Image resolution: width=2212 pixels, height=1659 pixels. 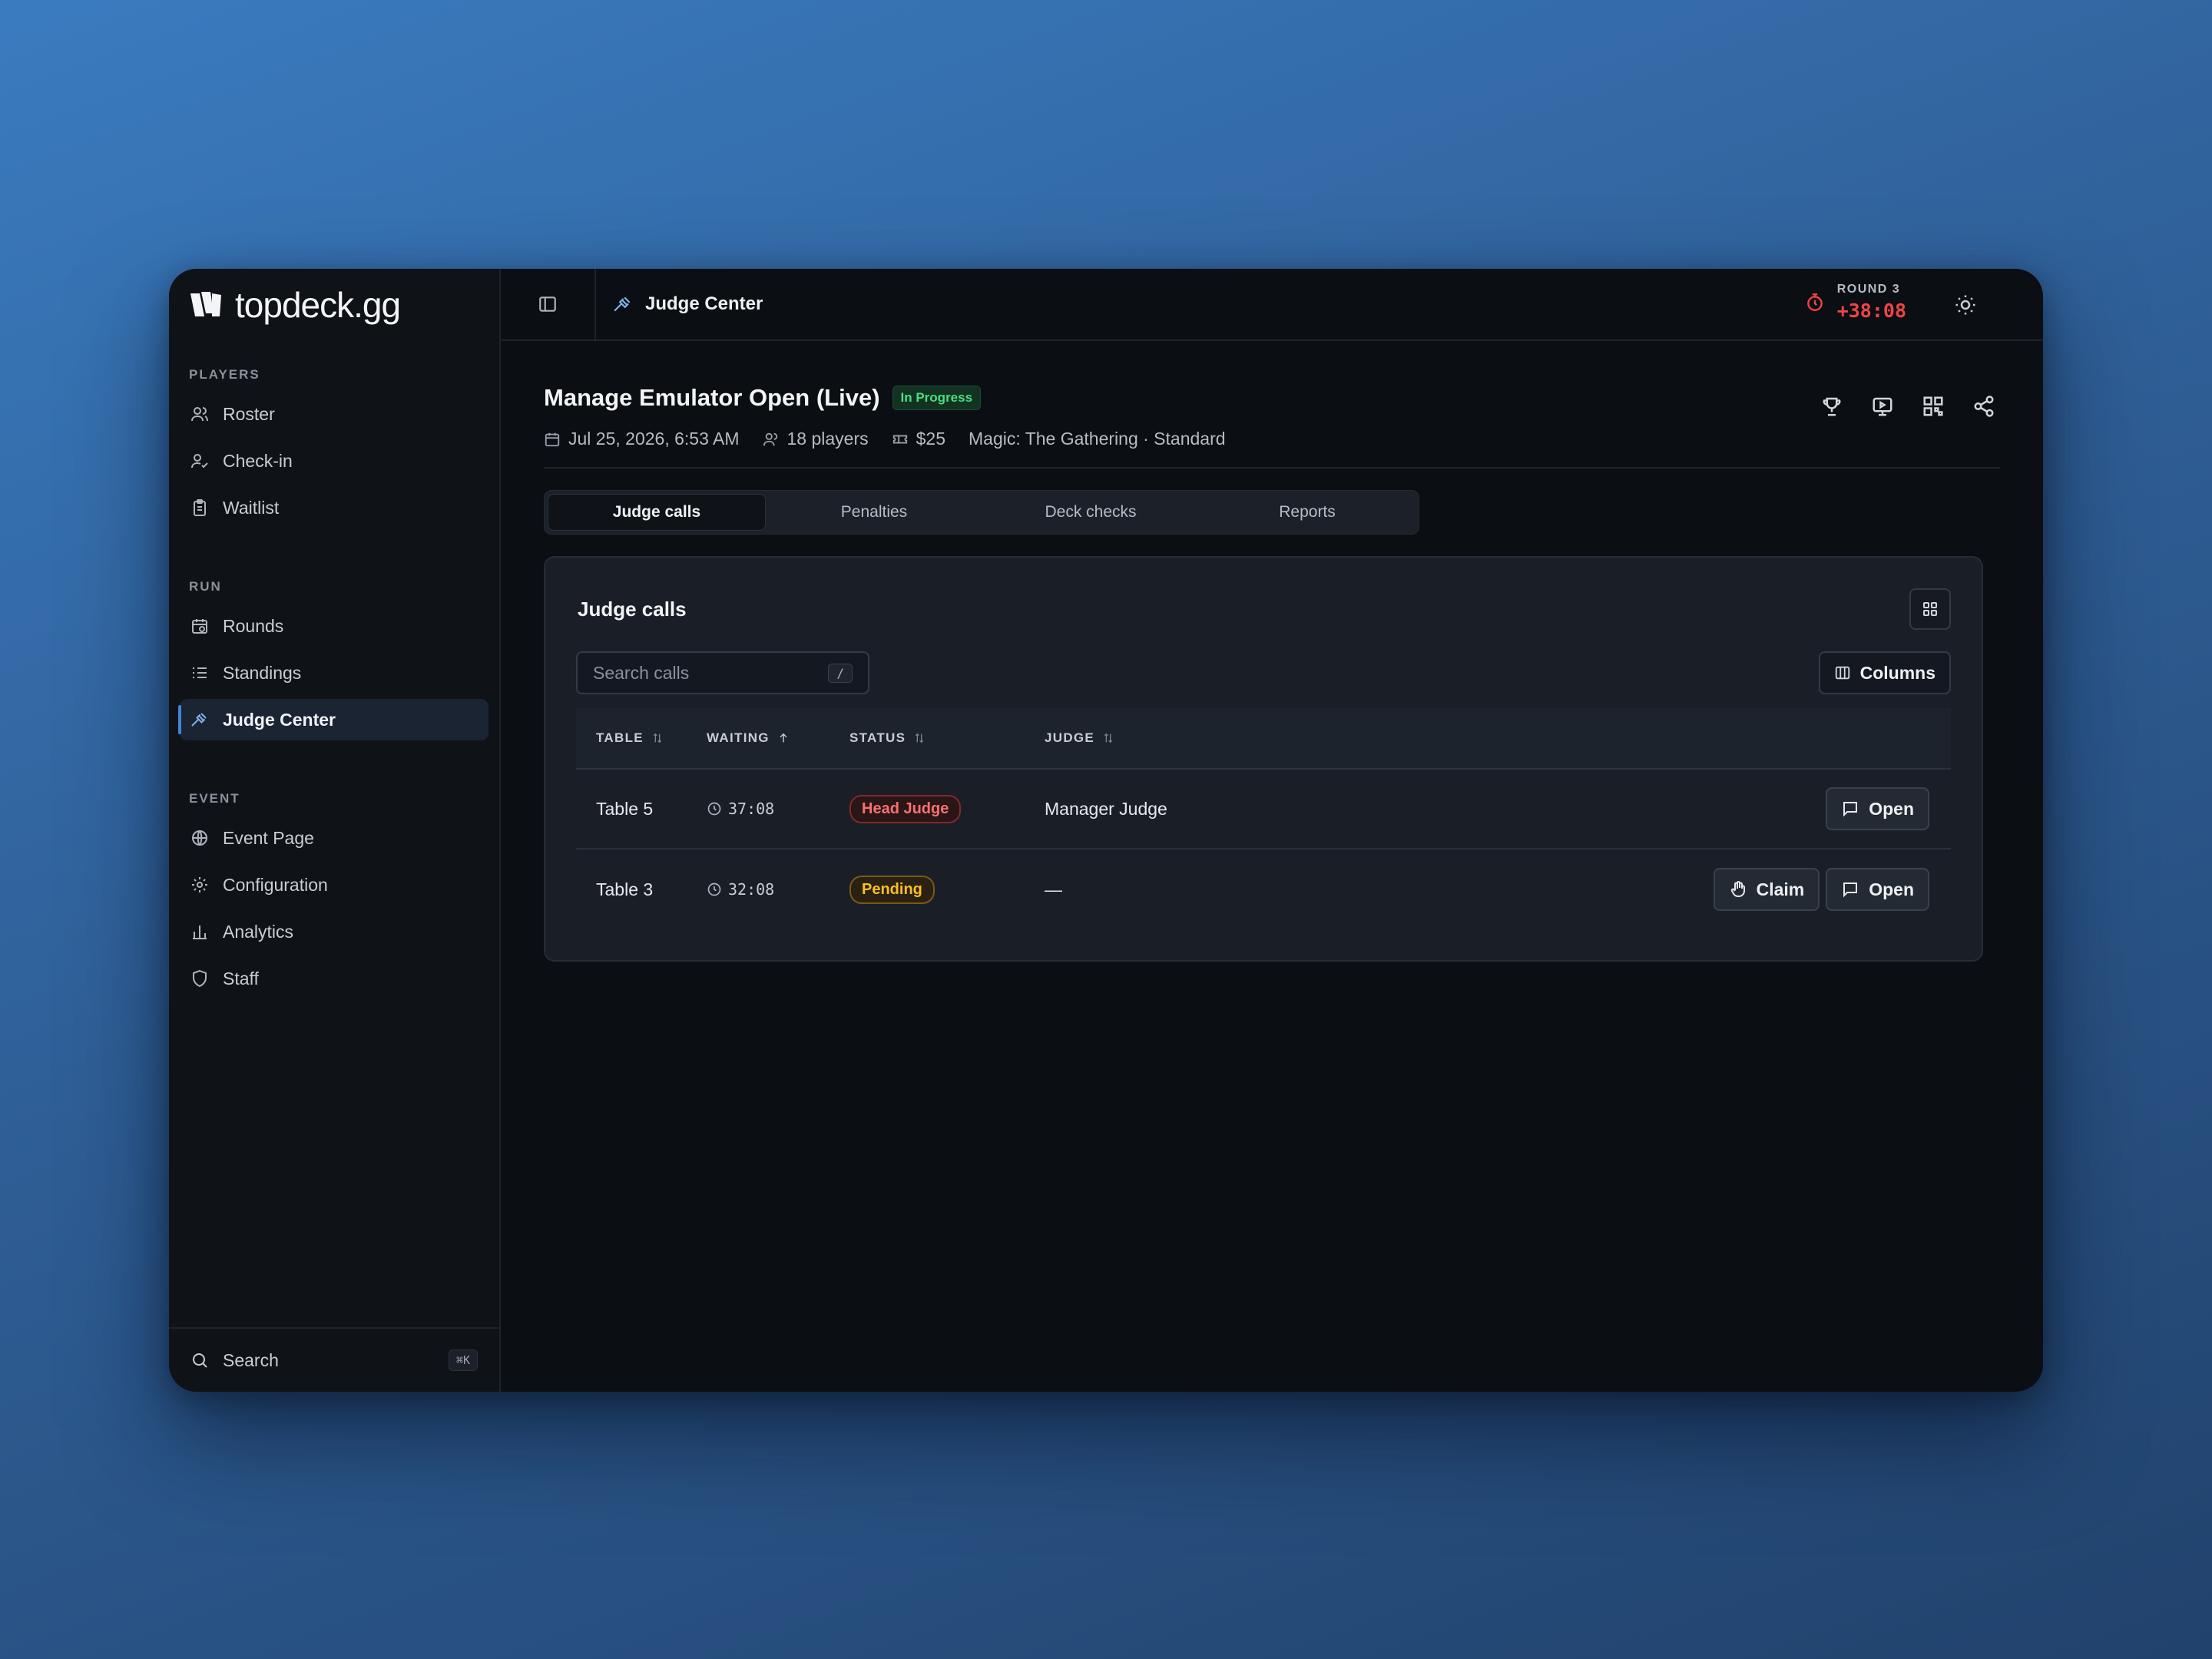 I want to click on globe-icon, so click(x=200, y=838).